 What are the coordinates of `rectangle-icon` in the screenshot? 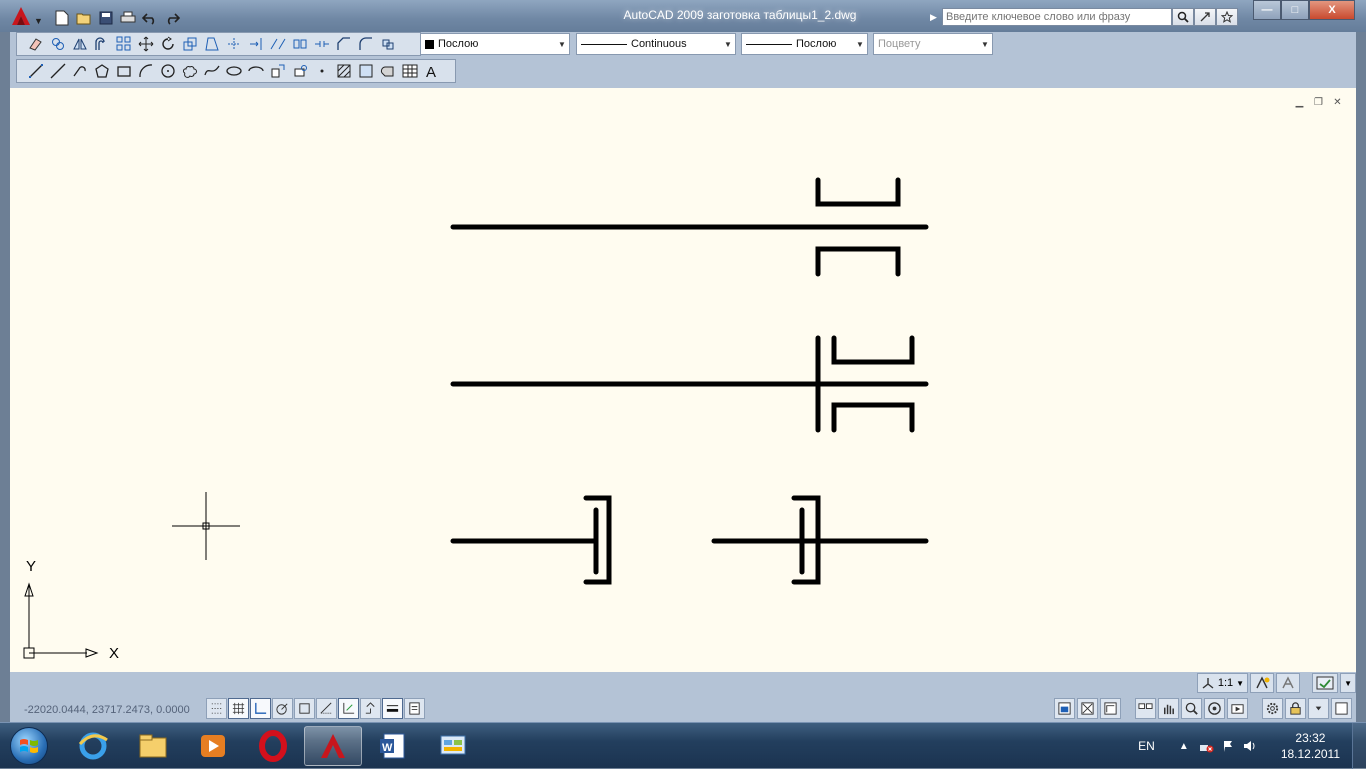 It's located at (123, 71).